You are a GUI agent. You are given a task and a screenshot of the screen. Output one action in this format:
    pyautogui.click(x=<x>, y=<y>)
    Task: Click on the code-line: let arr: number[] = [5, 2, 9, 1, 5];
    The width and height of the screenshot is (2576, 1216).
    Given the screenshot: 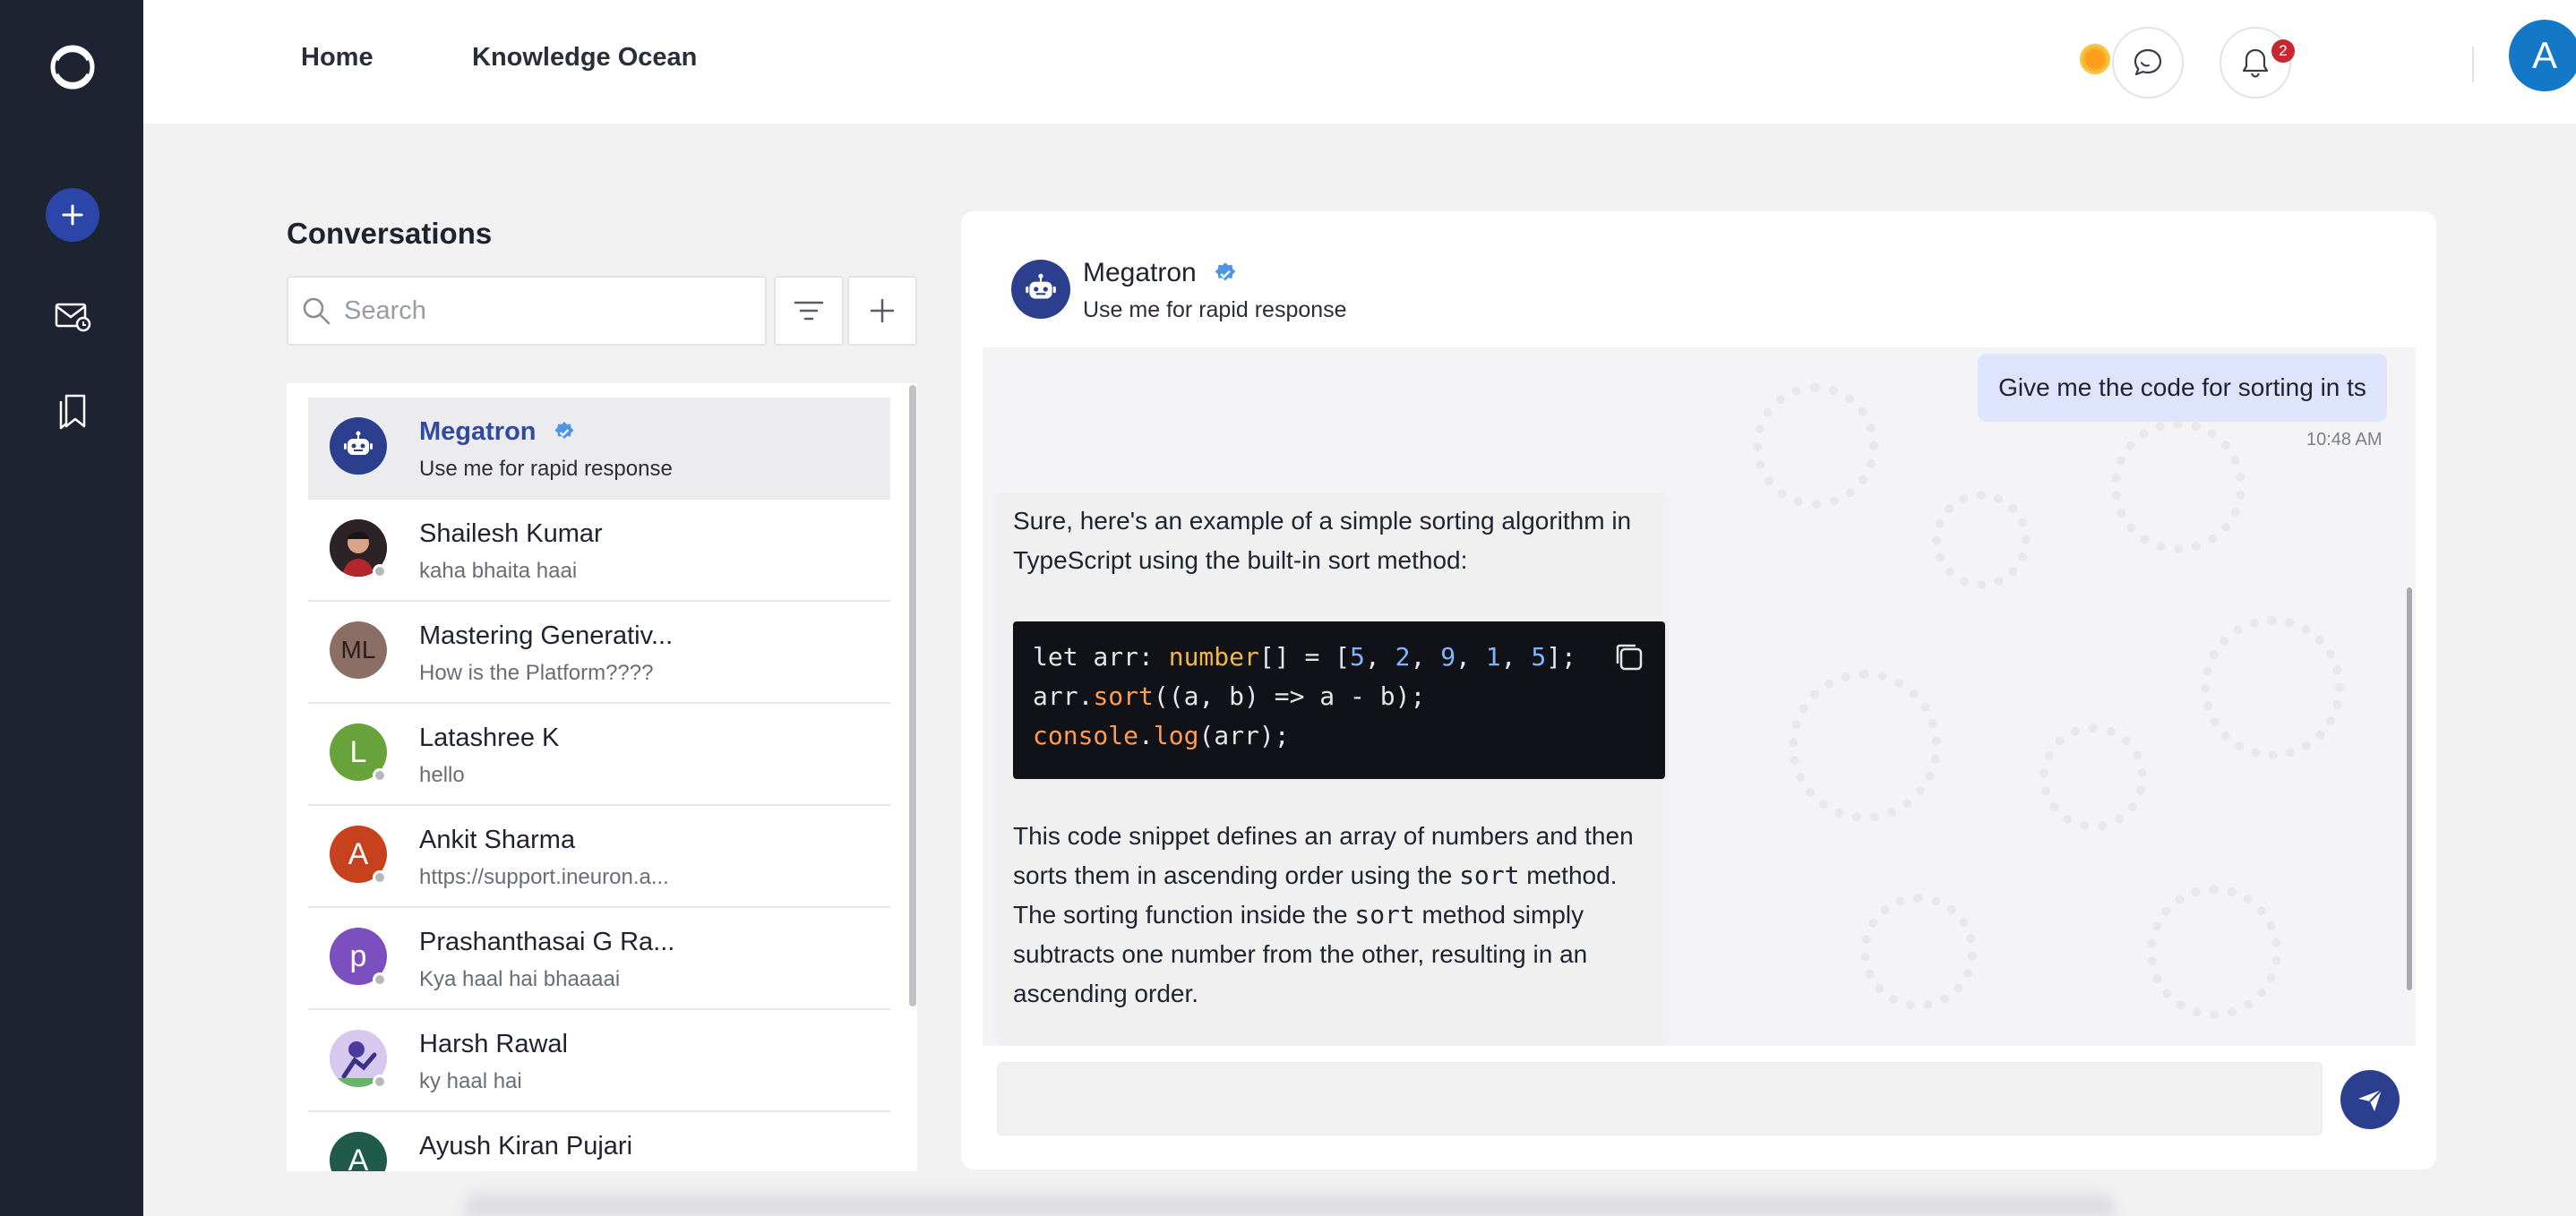 What is the action you would take?
    pyautogui.click(x=1304, y=657)
    